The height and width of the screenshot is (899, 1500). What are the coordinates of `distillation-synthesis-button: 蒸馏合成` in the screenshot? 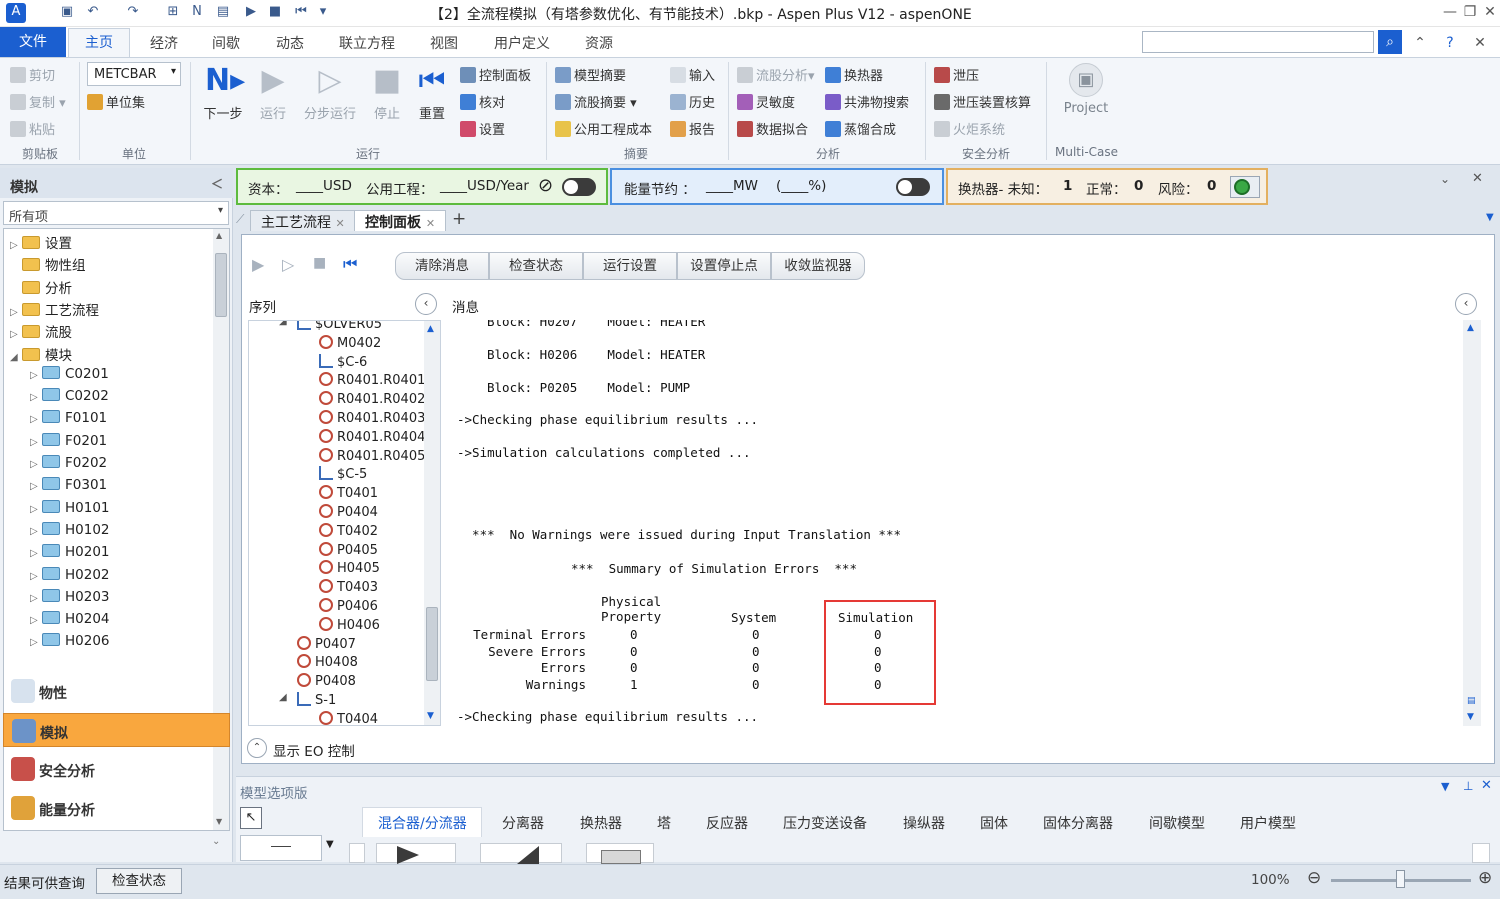 It's located at (860, 128).